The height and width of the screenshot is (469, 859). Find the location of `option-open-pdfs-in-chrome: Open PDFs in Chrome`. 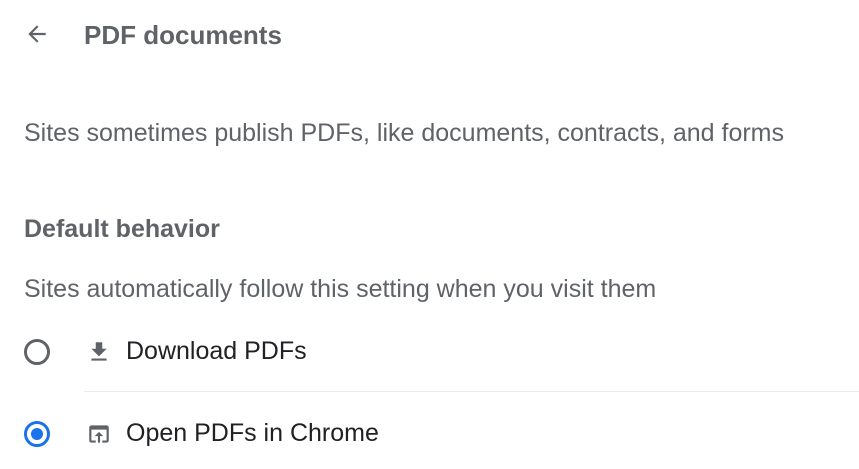

option-open-pdfs-in-chrome: Open PDFs in Chrome is located at coordinates (429, 434).